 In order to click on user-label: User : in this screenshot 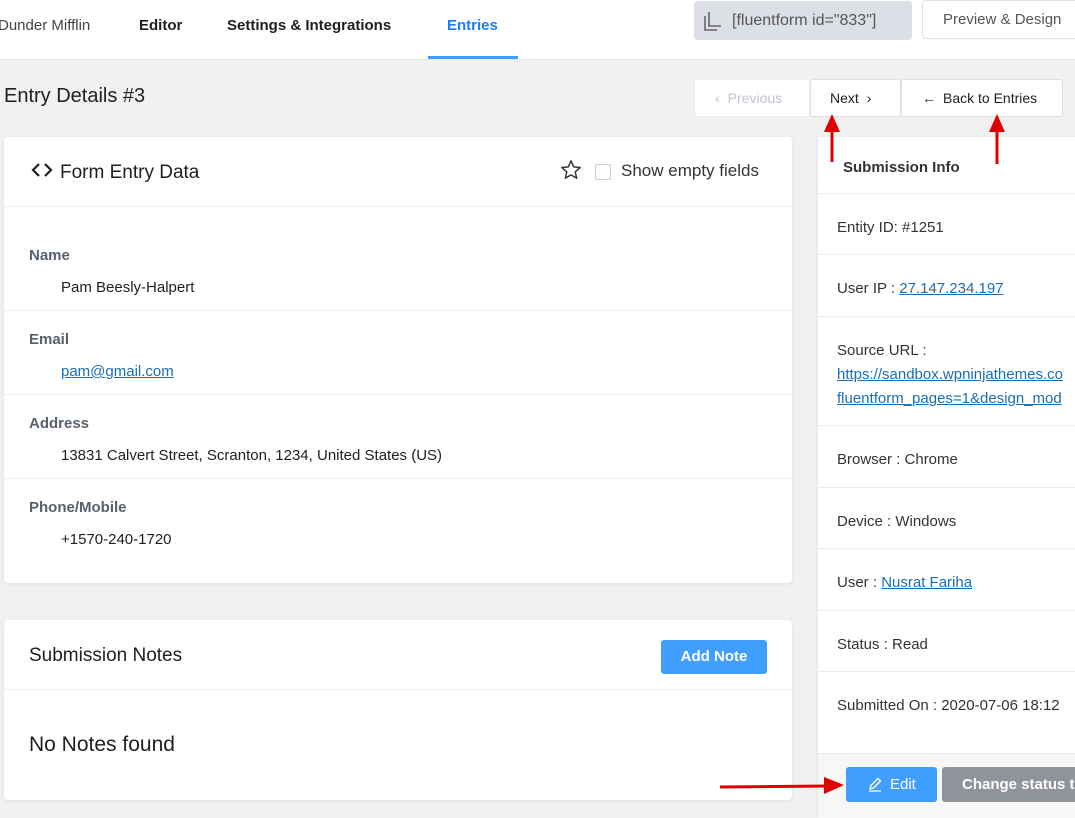, I will do `click(859, 582)`.